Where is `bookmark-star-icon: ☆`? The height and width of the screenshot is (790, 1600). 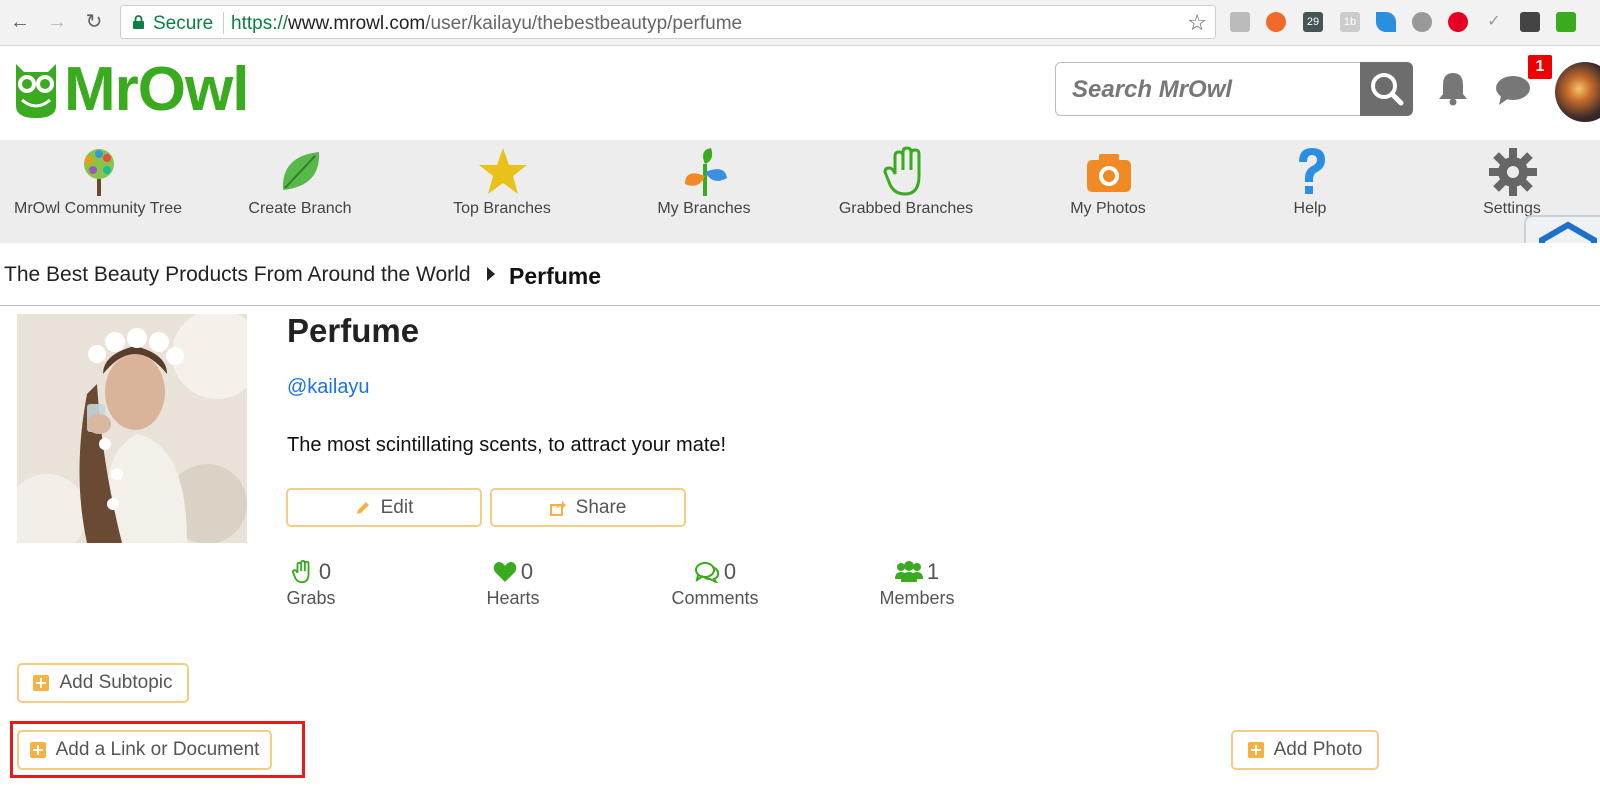 bookmark-star-icon: ☆ is located at coordinates (1197, 23).